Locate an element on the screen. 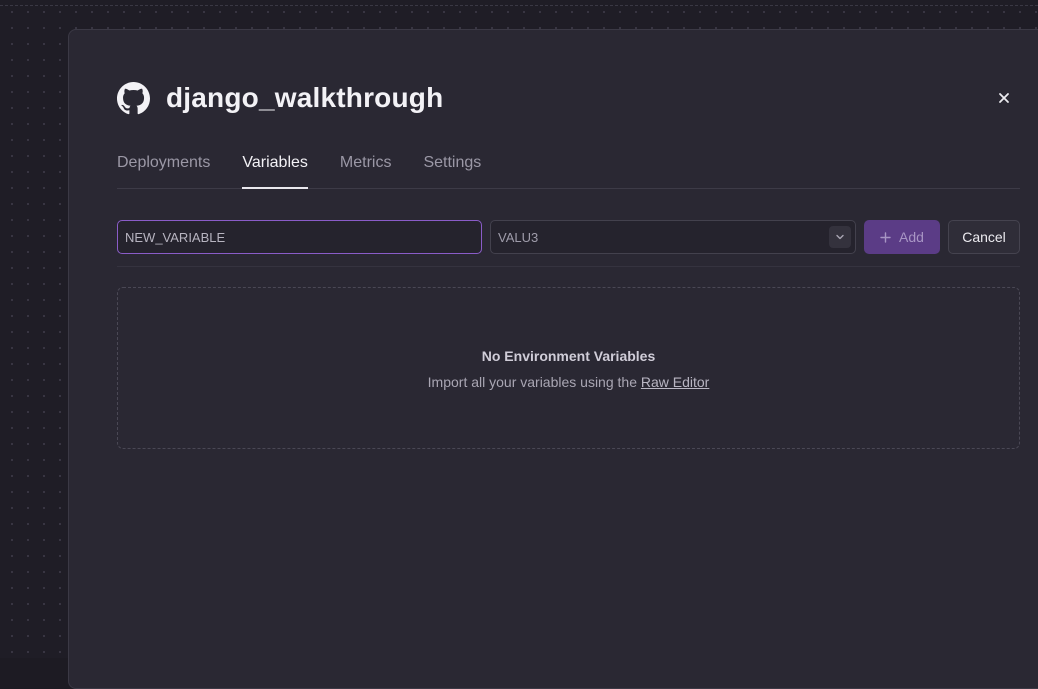 The image size is (1038, 689). tab-bar: Deployments Variables Metrics Settings is located at coordinates (568, 169).